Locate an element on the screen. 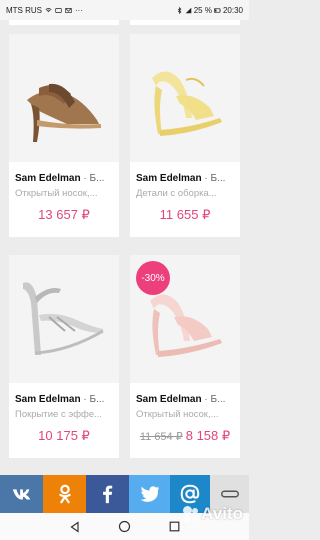 This screenshot has width=320, height=540. price: 11 655 ₽ is located at coordinates (185, 215).